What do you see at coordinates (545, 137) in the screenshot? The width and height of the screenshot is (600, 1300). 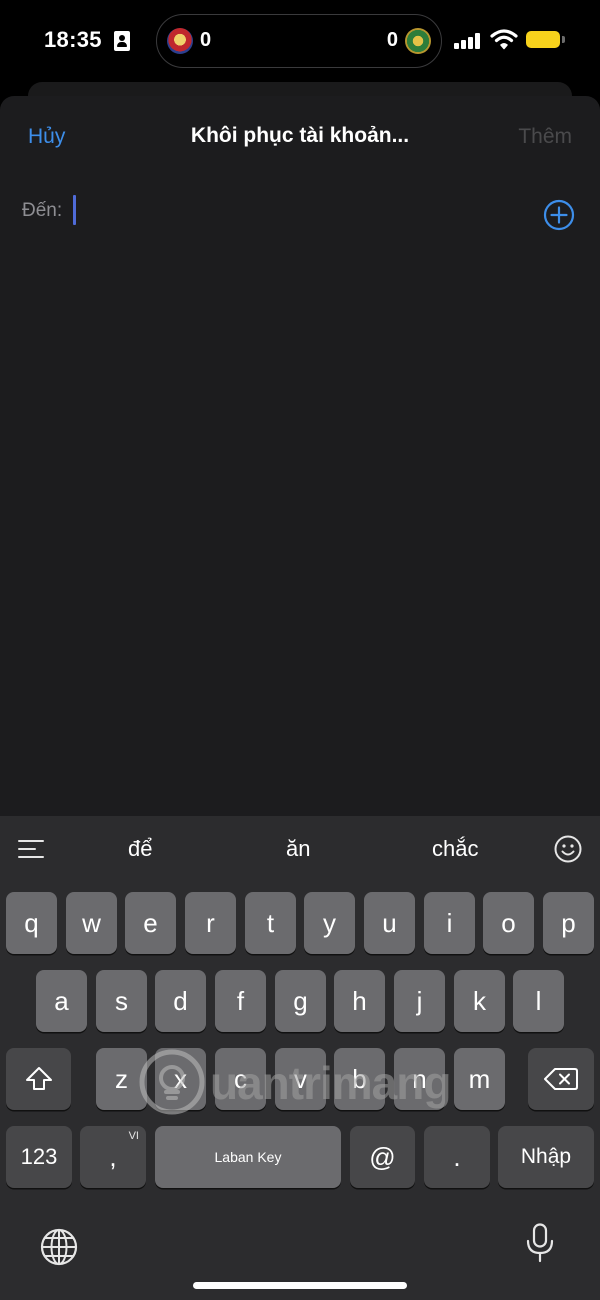 I see `add-button: Thêm` at bounding box center [545, 137].